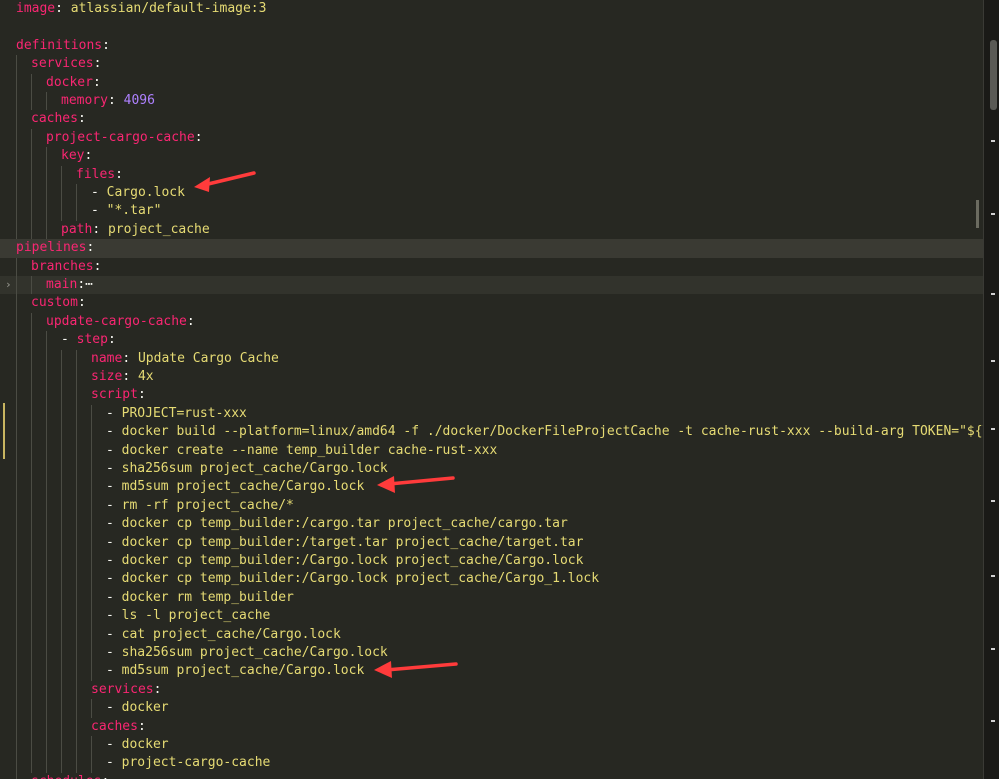 The image size is (999, 779). I want to click on code-line: custom:, so click(492, 303).